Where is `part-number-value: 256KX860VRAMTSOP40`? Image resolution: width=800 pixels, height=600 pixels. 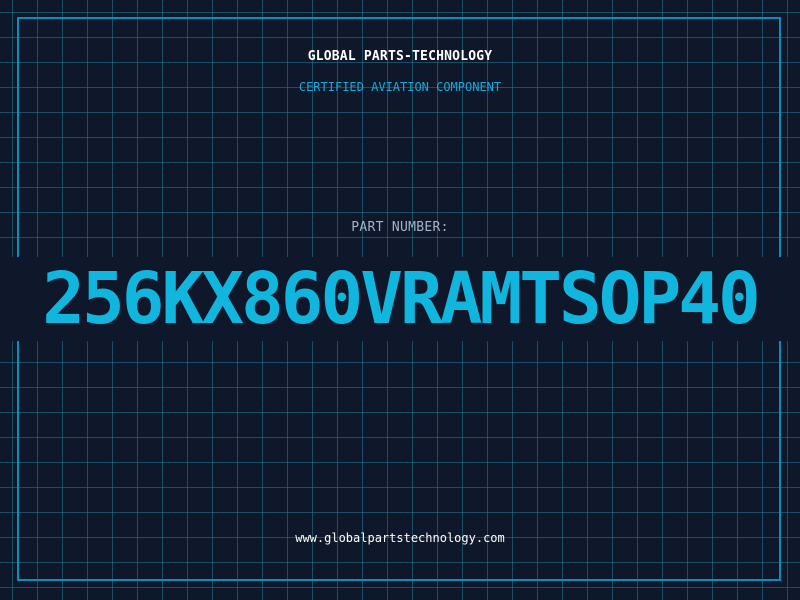 part-number-value: 256KX860VRAMTSOP40 is located at coordinates (401, 298).